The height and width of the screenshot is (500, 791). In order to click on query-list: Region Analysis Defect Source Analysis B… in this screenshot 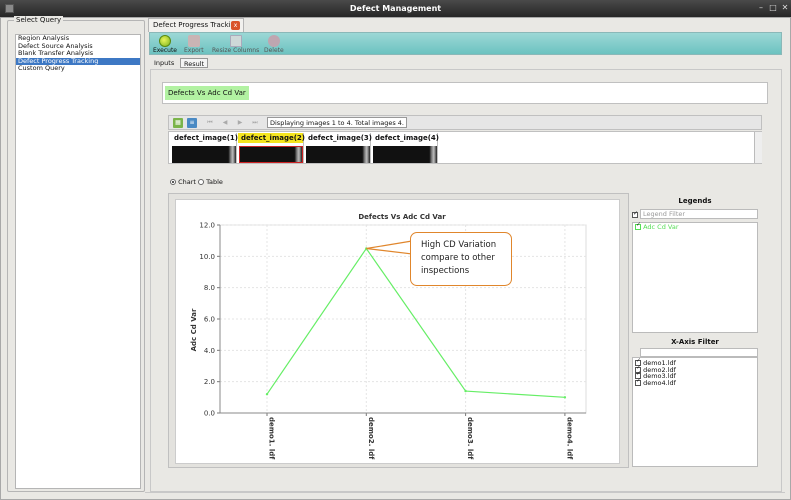, I will do `click(78, 261)`.